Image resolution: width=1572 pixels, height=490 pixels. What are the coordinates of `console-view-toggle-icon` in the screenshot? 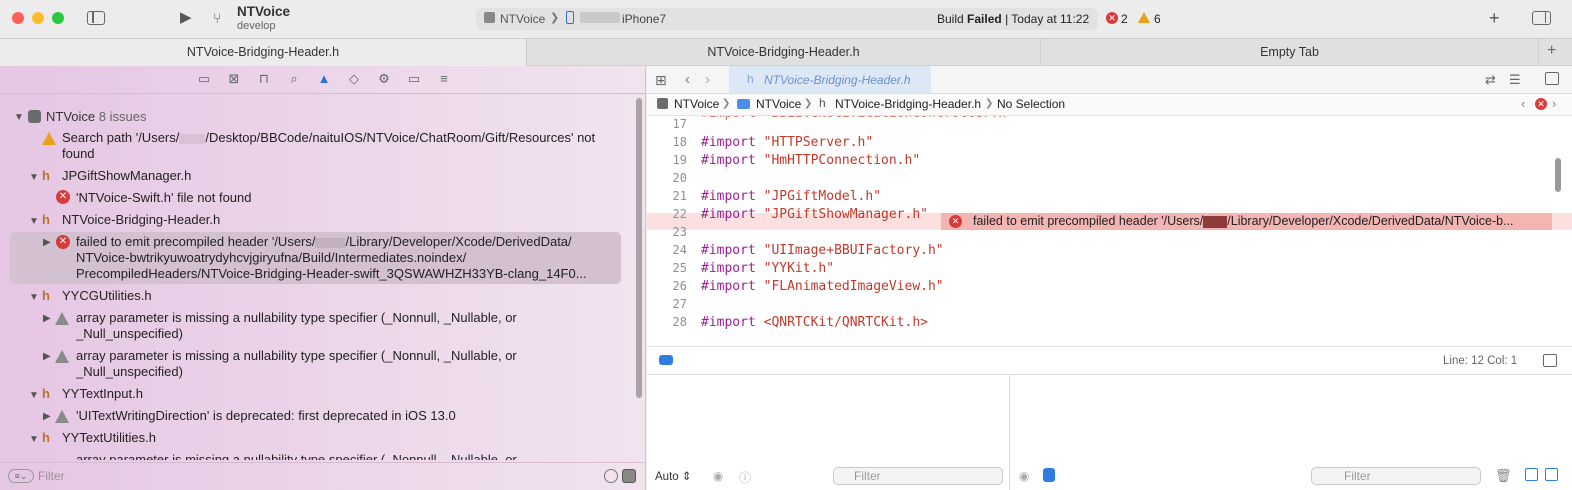 It's located at (1551, 474).